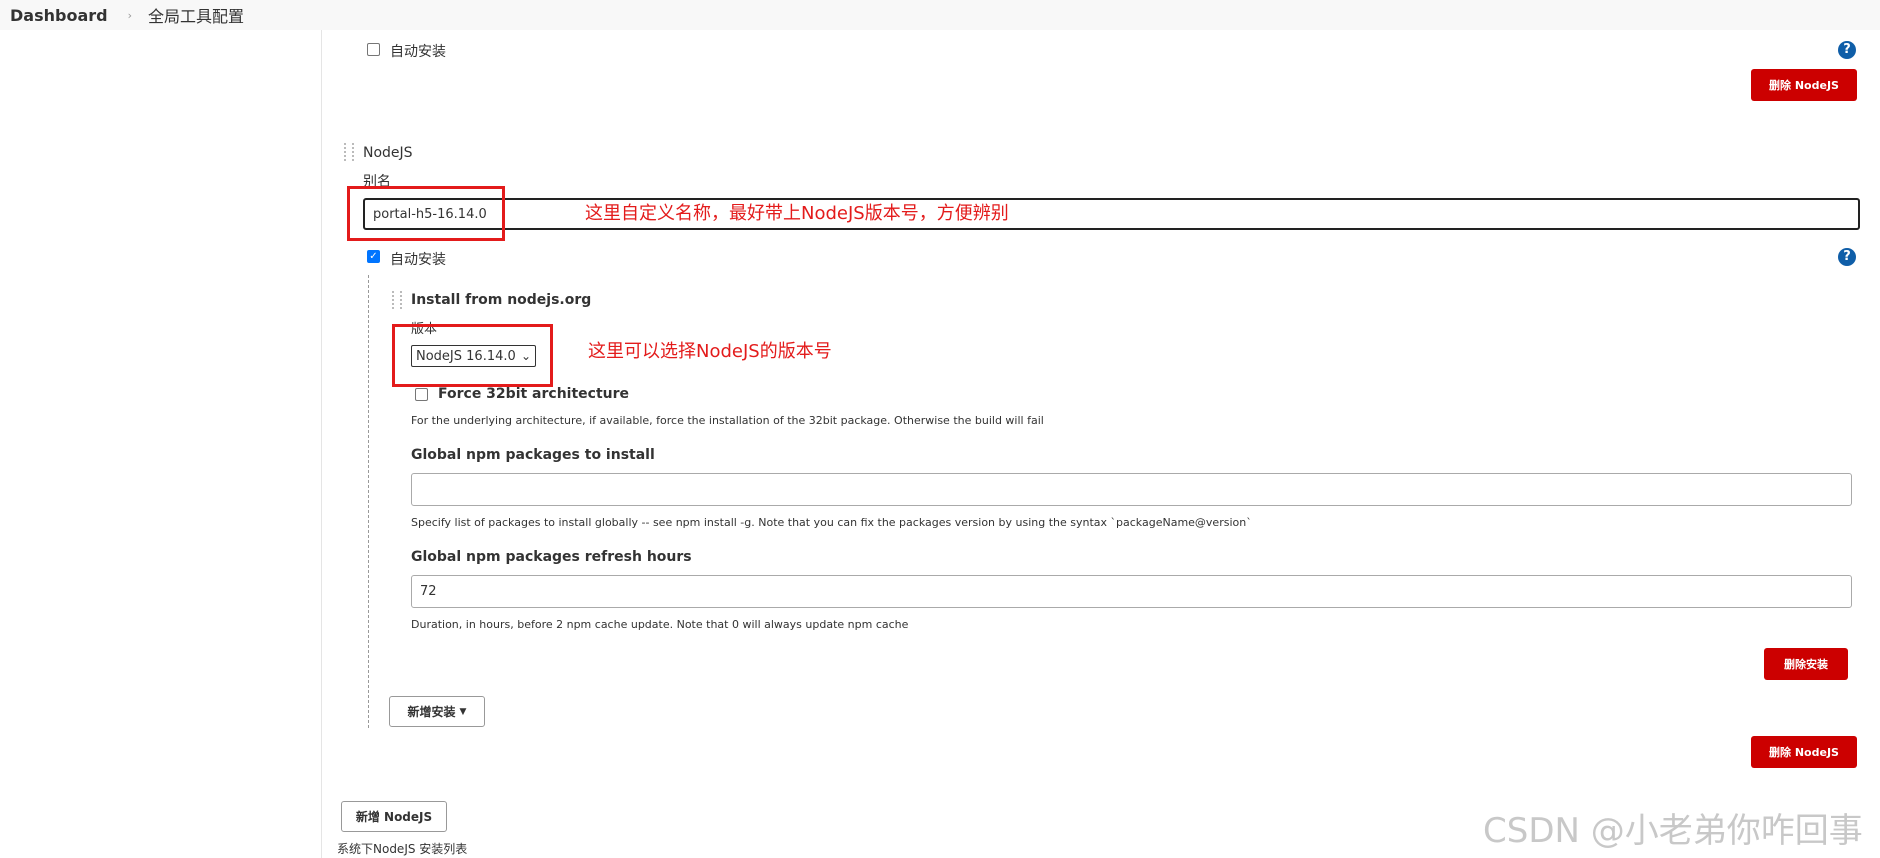 Image resolution: width=1880 pixels, height=858 pixels. Describe the element at coordinates (1131, 591) in the screenshot. I see `refresh-hours-input: 72` at that location.